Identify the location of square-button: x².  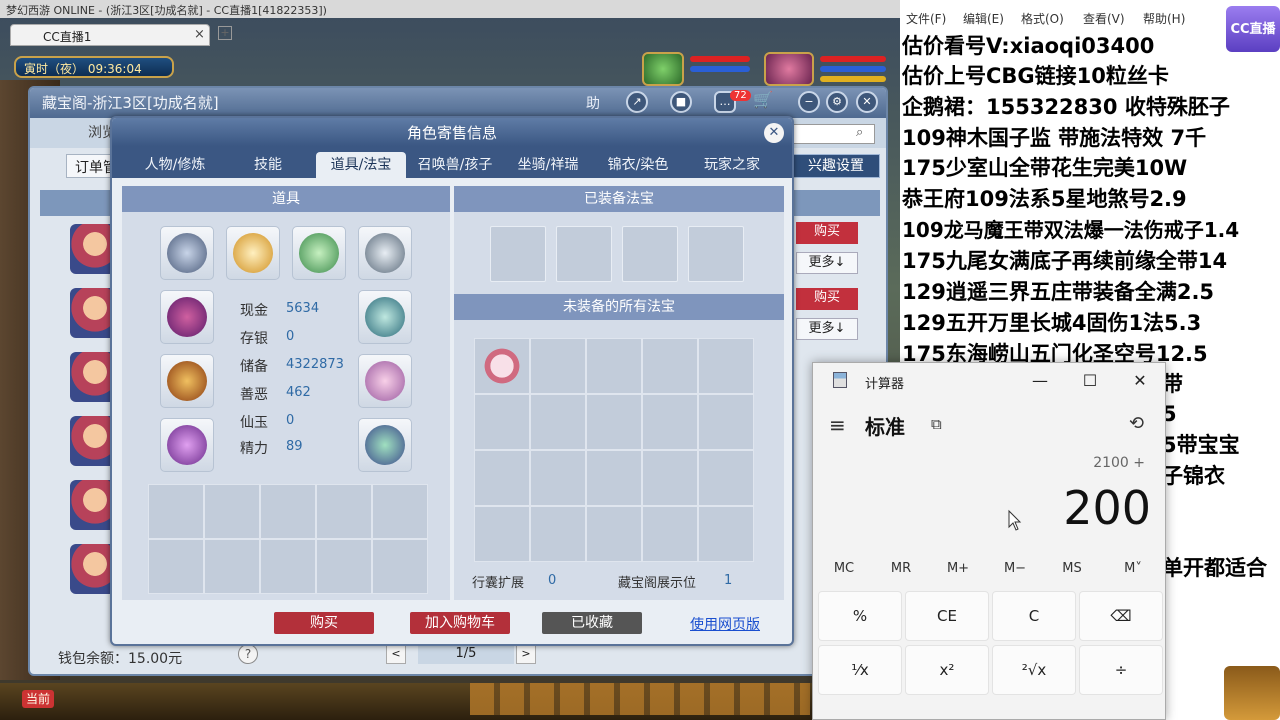
(947, 670).